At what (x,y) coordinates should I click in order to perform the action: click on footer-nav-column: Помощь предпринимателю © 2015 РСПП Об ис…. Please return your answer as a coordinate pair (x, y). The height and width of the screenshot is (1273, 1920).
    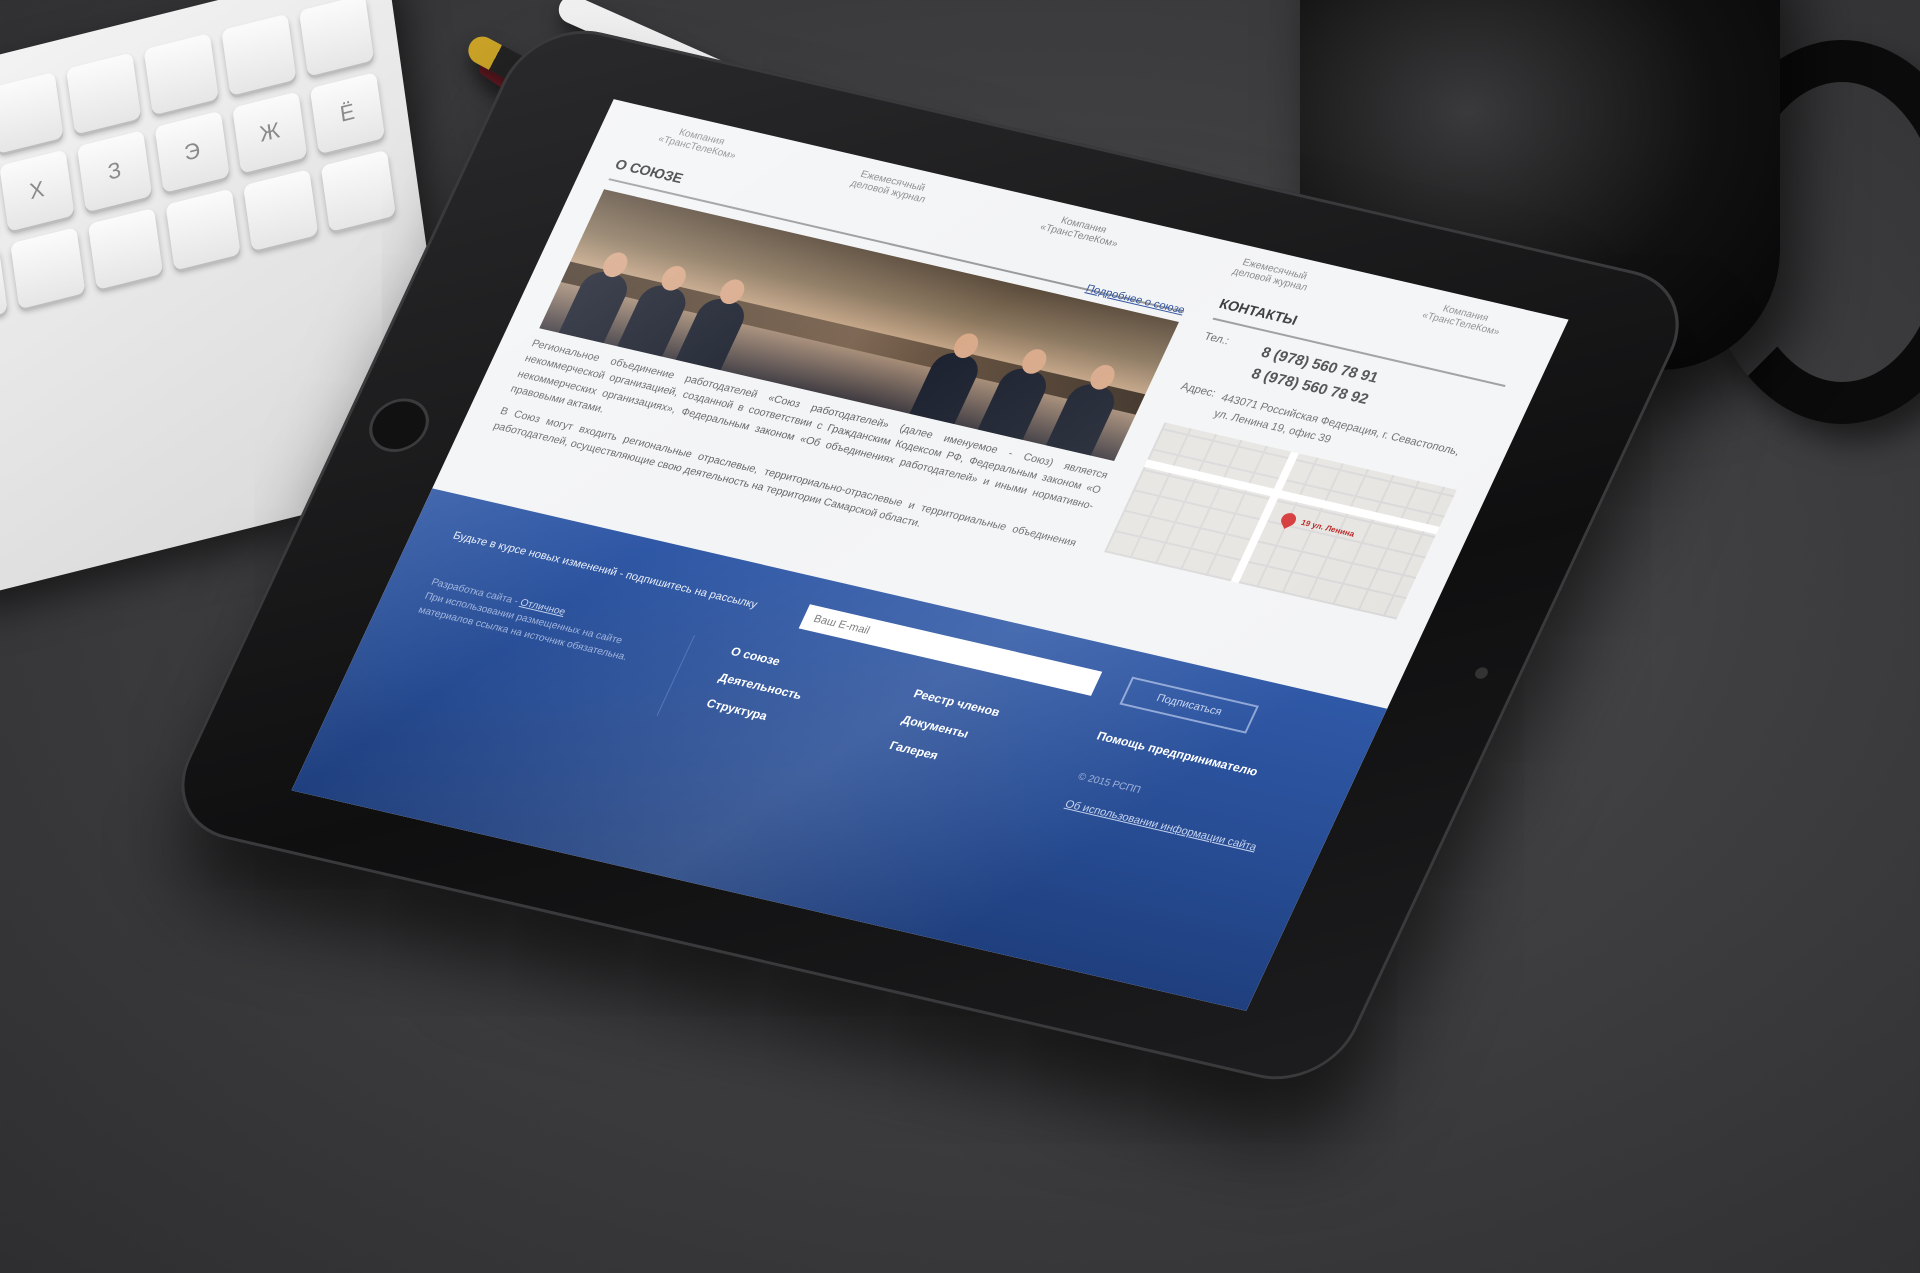
    Looking at the image, I should click on (1187, 793).